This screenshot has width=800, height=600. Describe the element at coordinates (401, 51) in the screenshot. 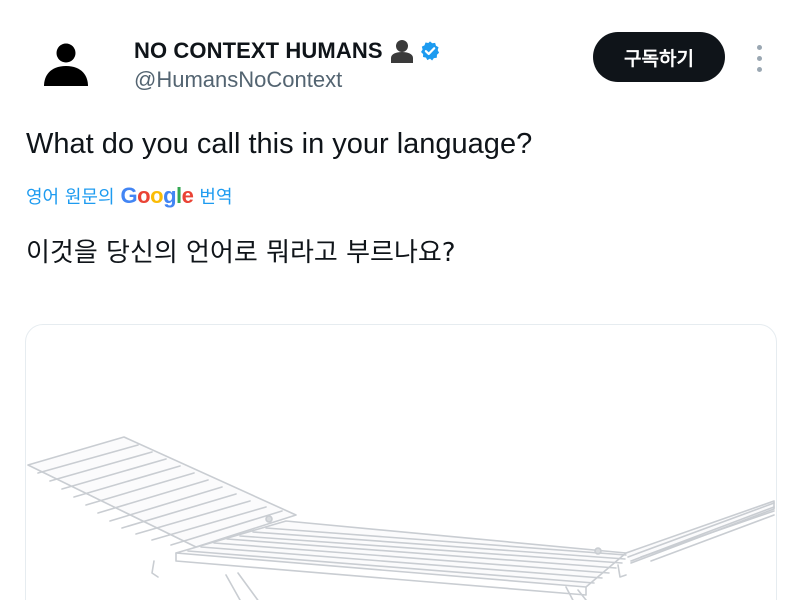

I see `bust-silhouette-icon` at that location.